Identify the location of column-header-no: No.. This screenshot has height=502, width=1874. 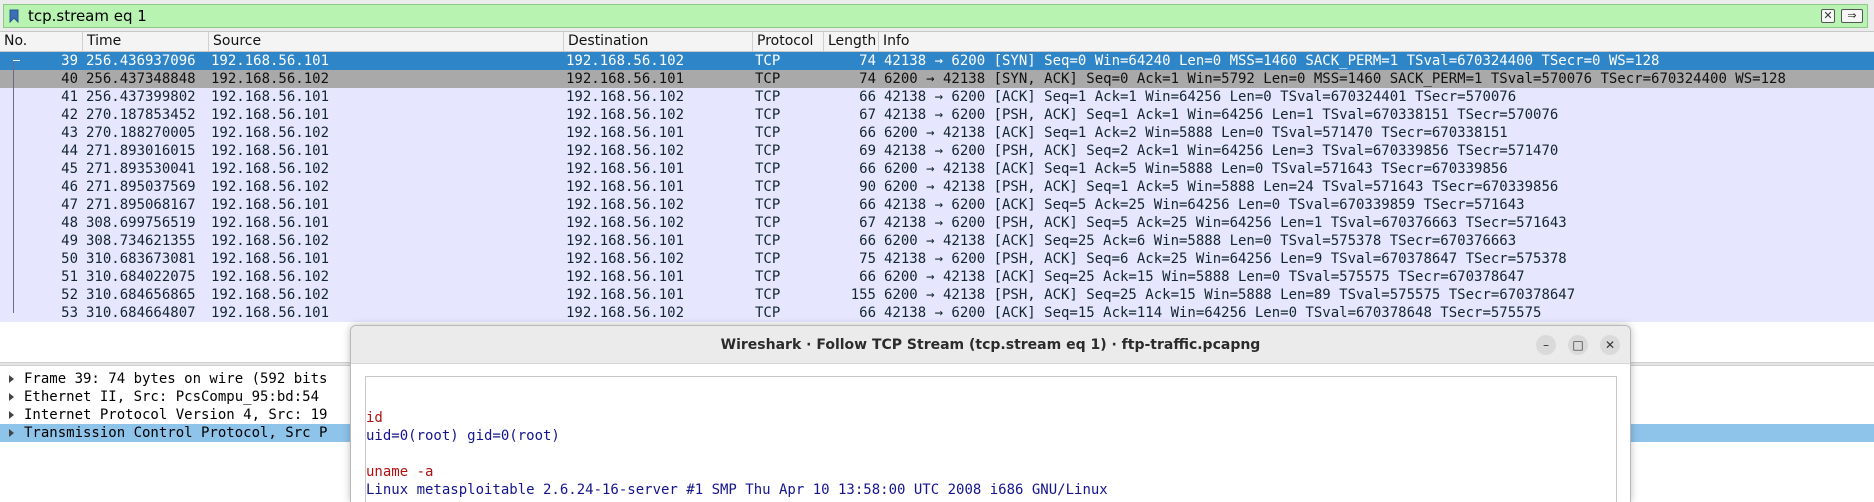
(41, 41).